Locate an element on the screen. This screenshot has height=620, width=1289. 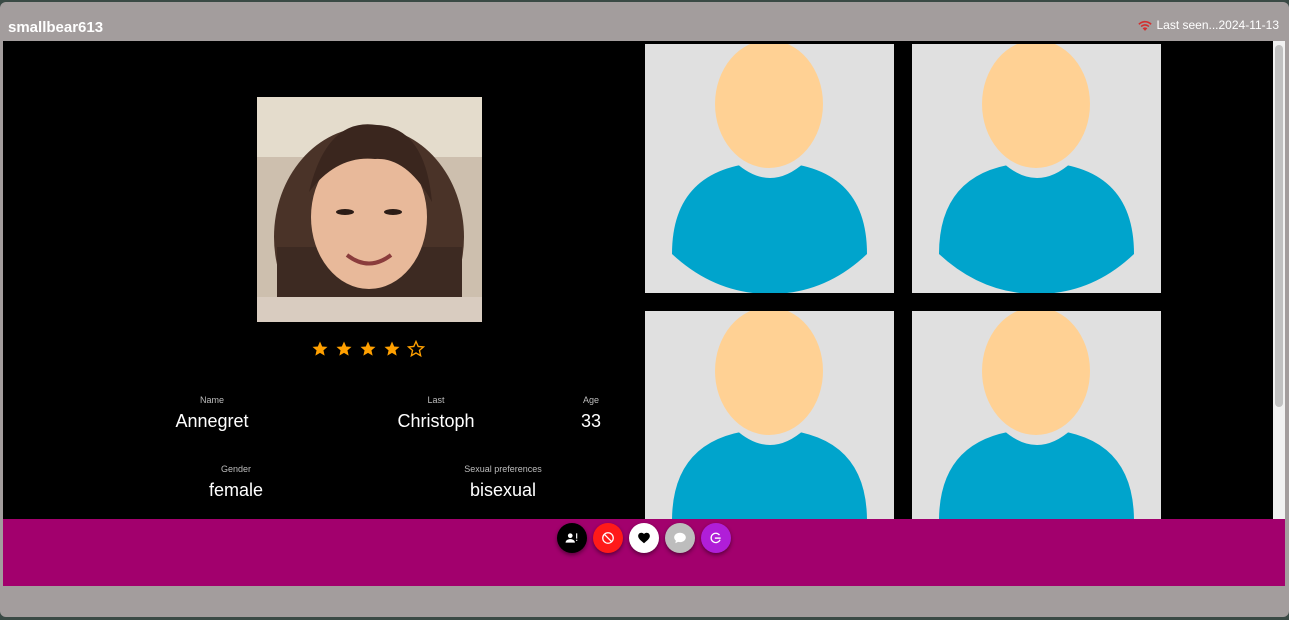
like-button is located at coordinates (644, 538).